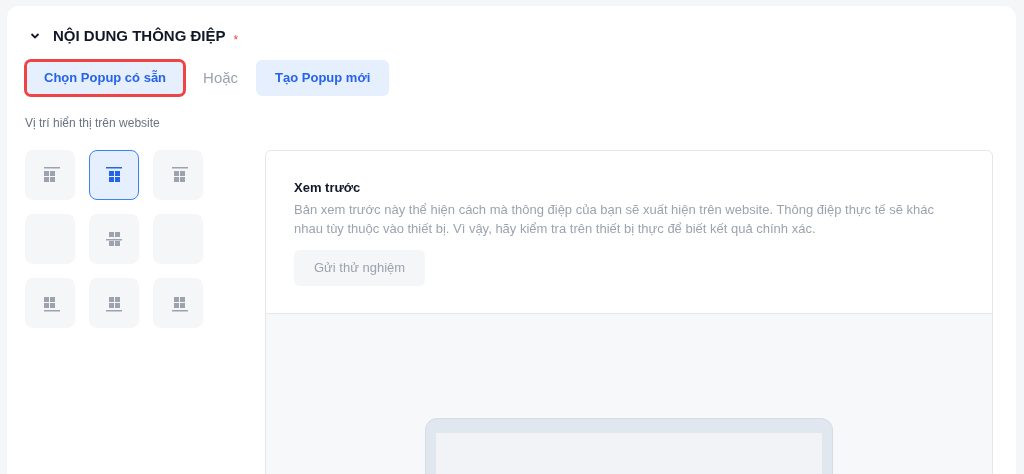 The height and width of the screenshot is (474, 1024). What do you see at coordinates (35, 36) in the screenshot?
I see `chevron-down-icon` at bounding box center [35, 36].